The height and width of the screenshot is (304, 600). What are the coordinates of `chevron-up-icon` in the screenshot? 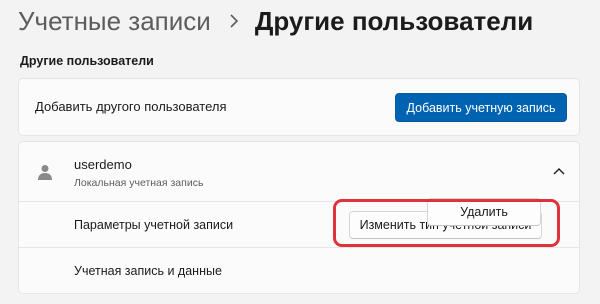 It's located at (559, 171).